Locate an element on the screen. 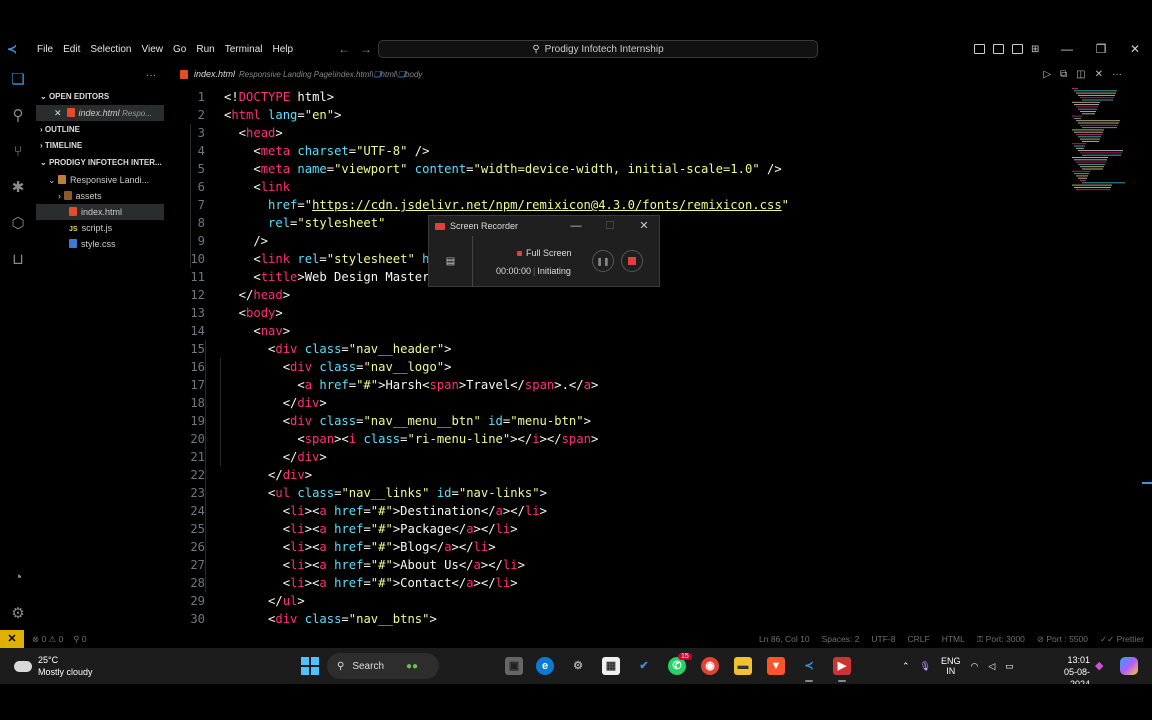 This screenshot has height=720, width=1152. minimap is located at coordinates (1107, 143).